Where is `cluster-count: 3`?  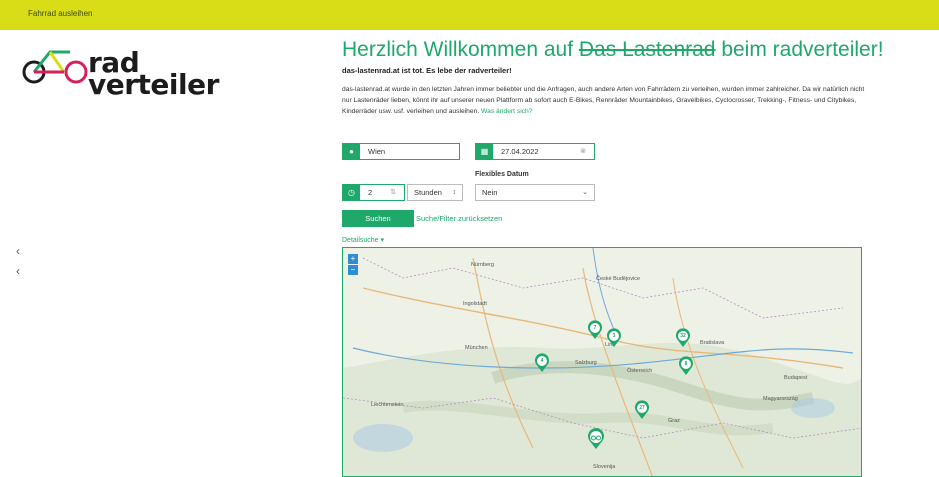
cluster-count: 3 is located at coordinates (614, 336).